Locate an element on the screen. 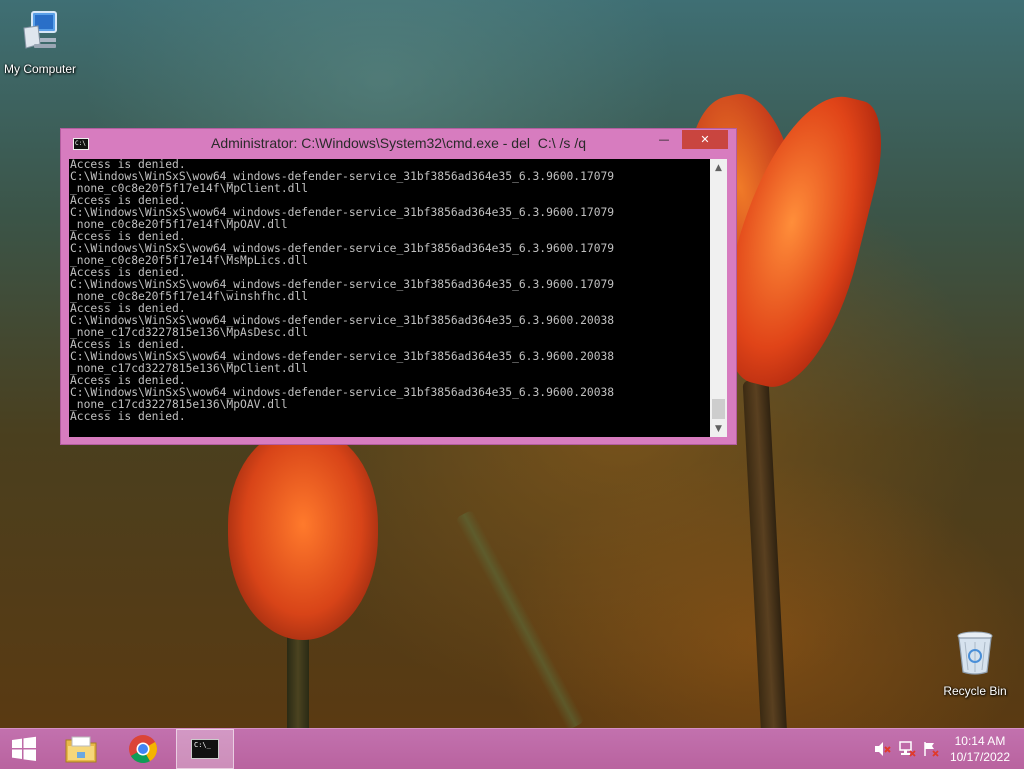 Image resolution: width=1024 pixels, height=769 pixels. tulip-left-flower is located at coordinates (303, 535).